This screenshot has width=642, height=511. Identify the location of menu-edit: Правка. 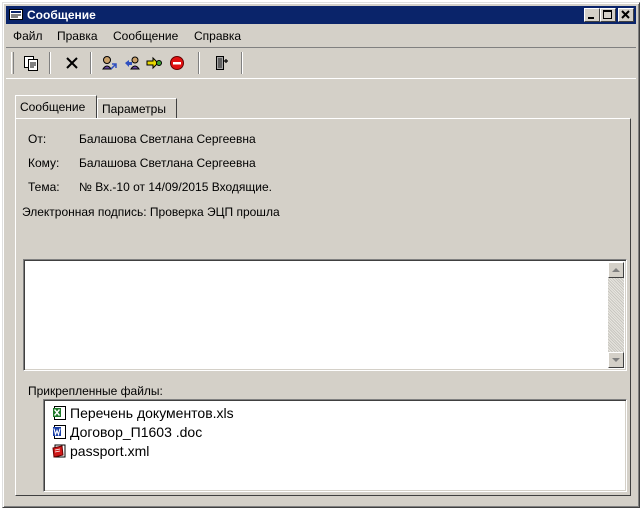
(77, 36).